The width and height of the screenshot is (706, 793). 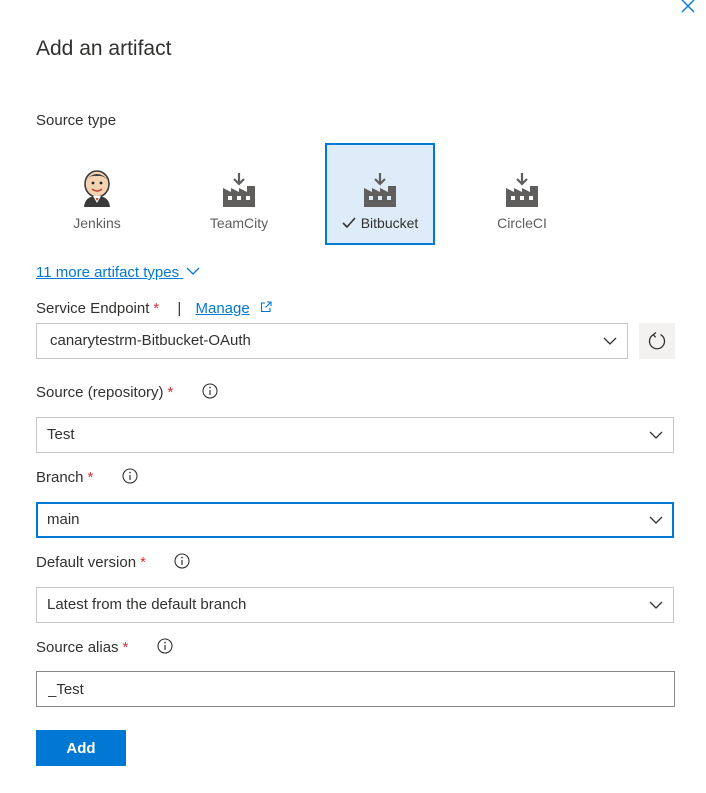 I want to click on source-repository-value: Test, so click(x=61, y=434).